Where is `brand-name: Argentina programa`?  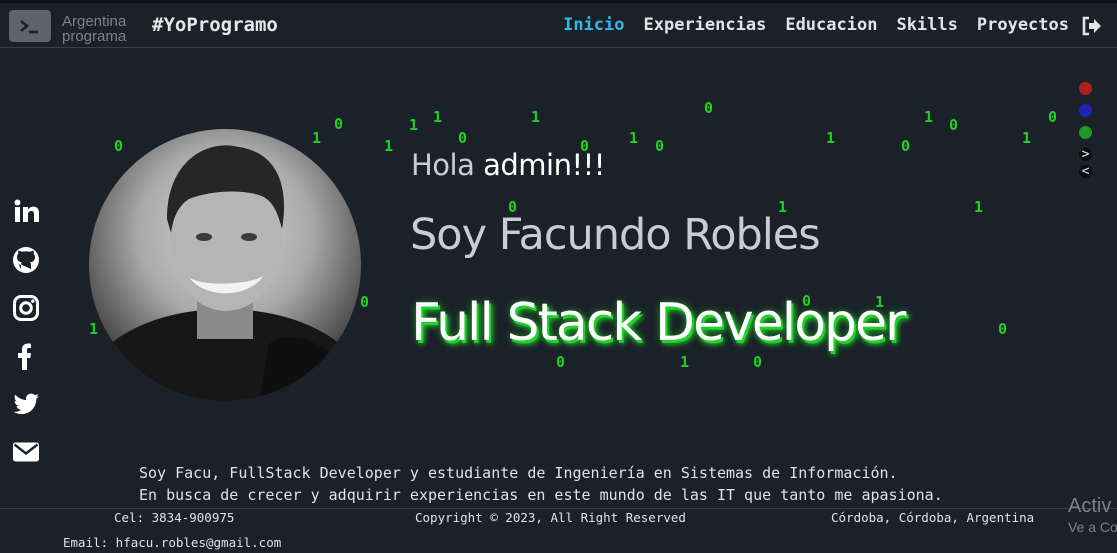 brand-name: Argentina programa is located at coordinates (94, 29).